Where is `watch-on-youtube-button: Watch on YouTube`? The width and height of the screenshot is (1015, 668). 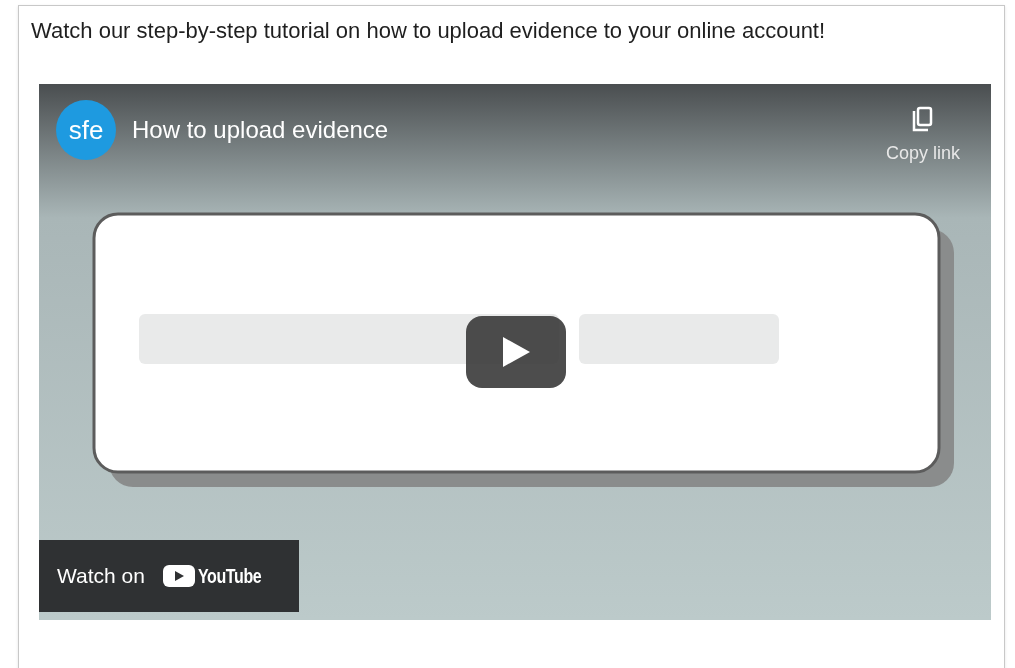 watch-on-youtube-button: Watch on YouTube is located at coordinates (169, 576).